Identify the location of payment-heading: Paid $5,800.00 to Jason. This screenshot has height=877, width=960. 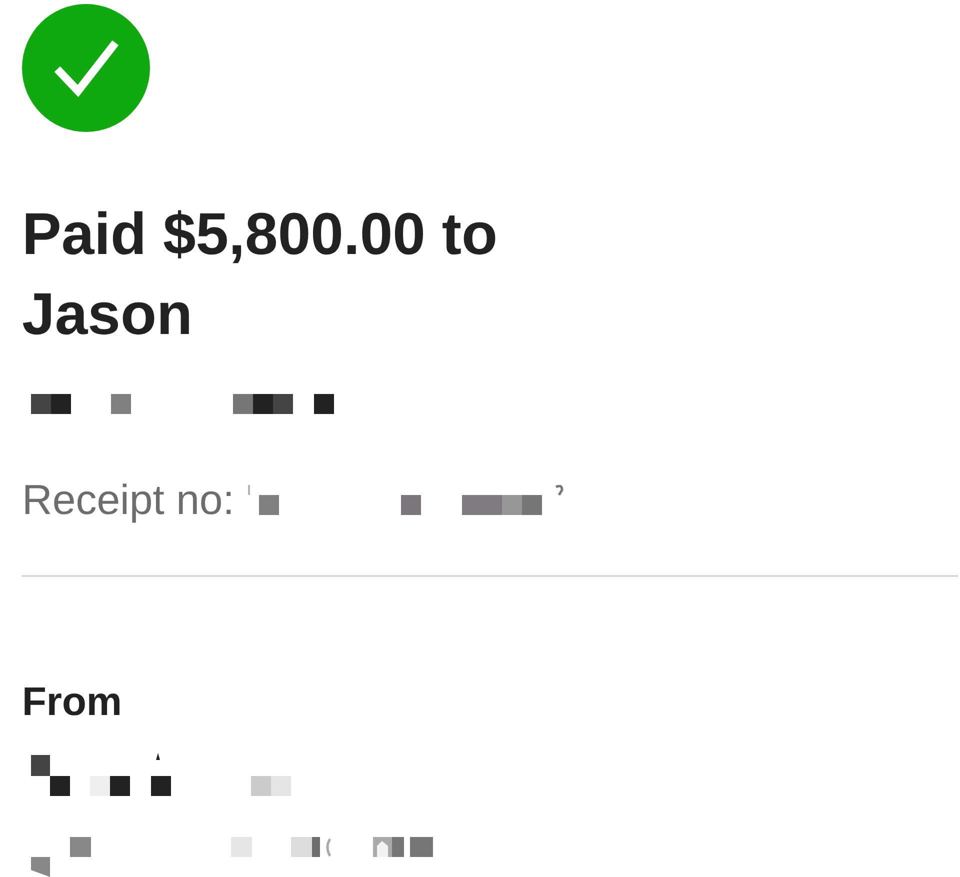
(260, 274).